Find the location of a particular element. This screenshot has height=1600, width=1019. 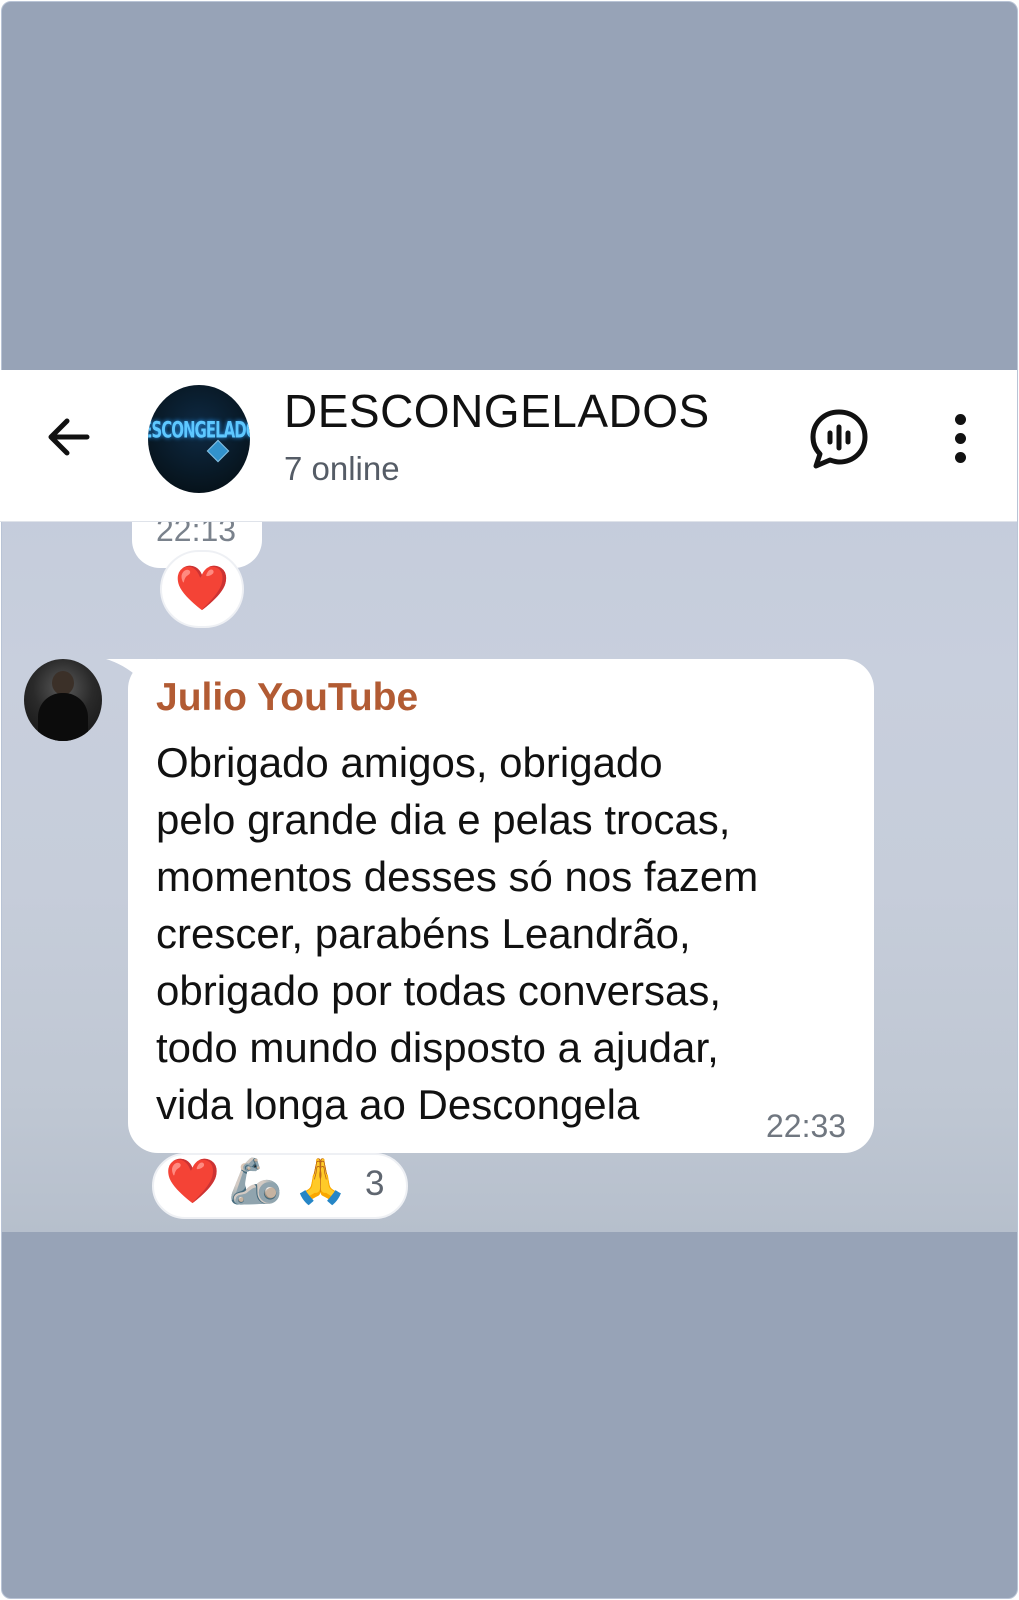

group-avatar: DESCONGELADOS is located at coordinates (199, 439).